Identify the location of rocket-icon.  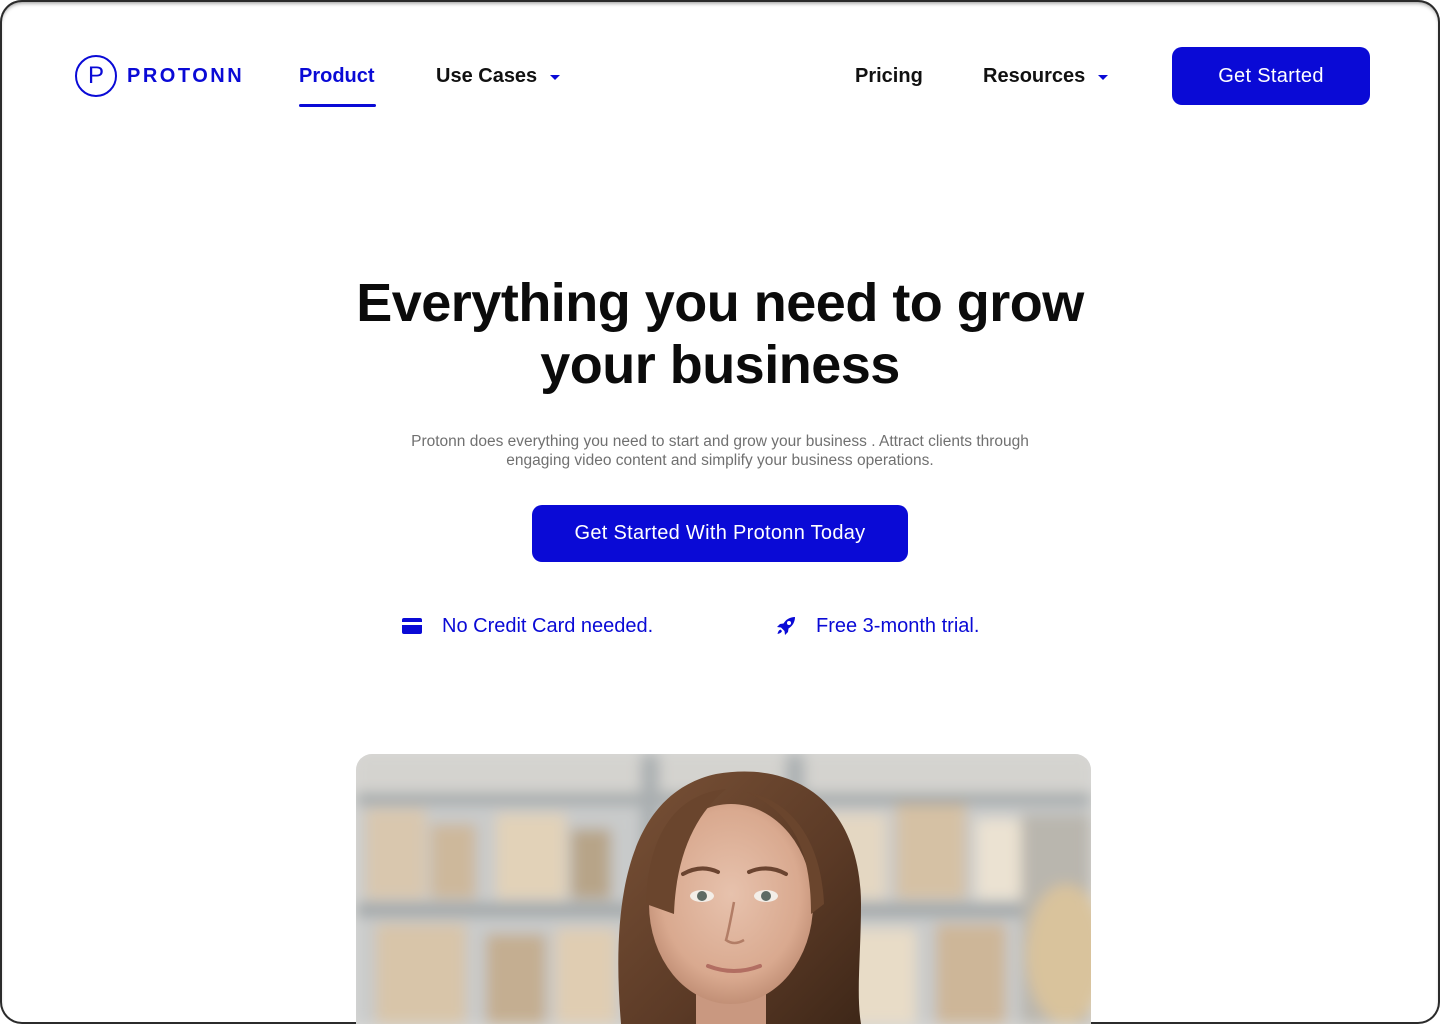
(786, 626).